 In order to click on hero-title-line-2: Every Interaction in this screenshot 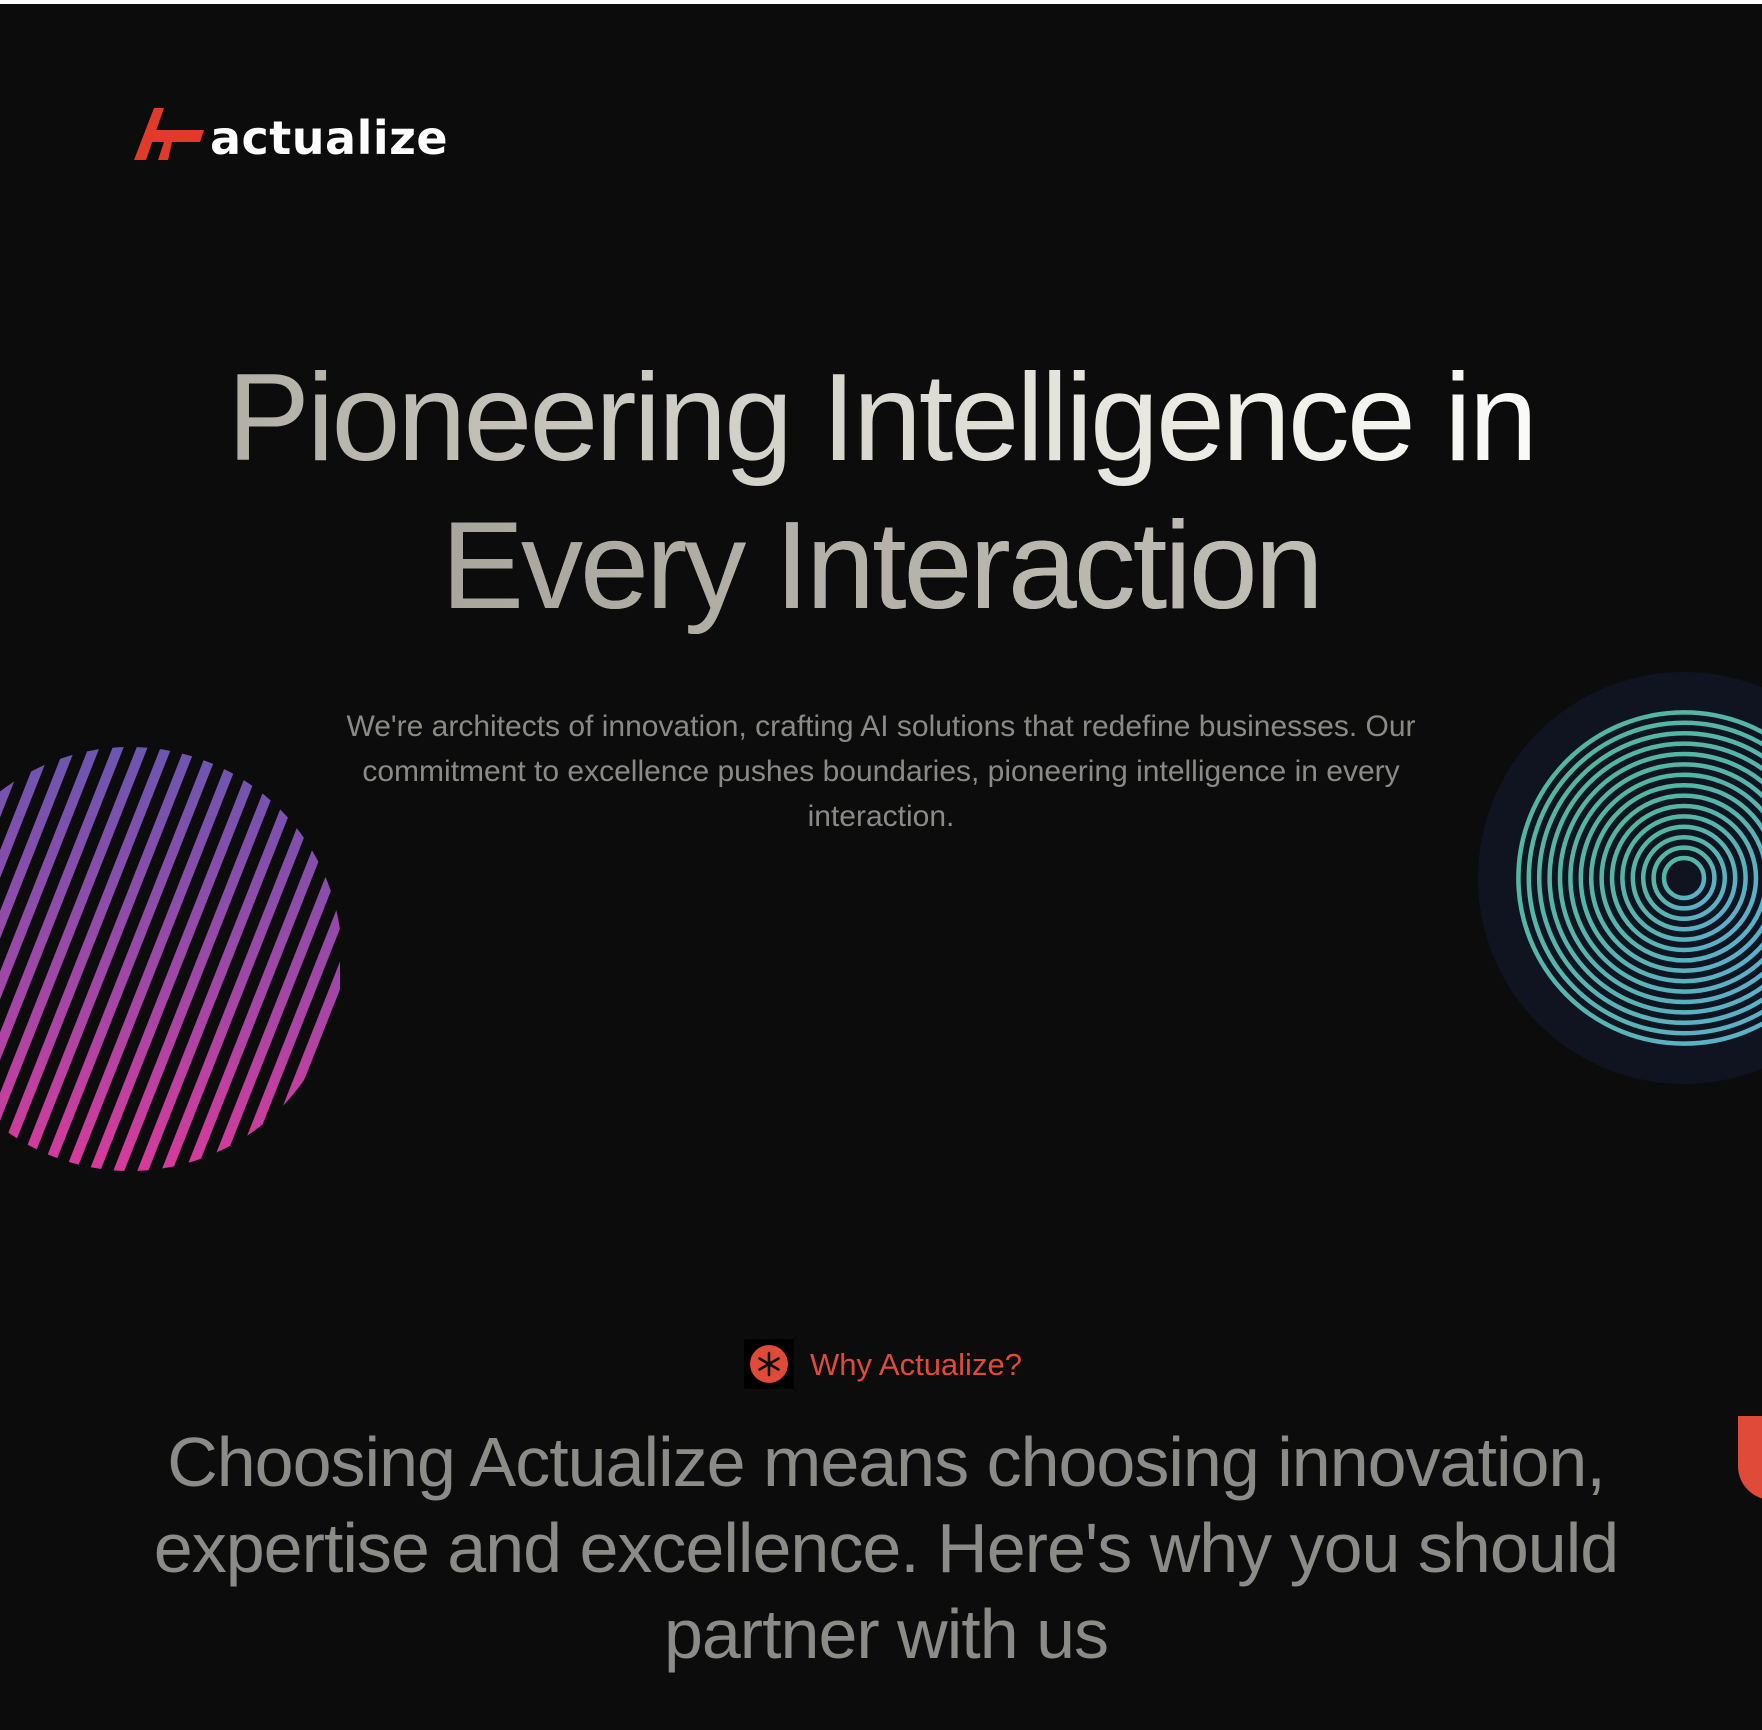, I will do `click(881, 566)`.